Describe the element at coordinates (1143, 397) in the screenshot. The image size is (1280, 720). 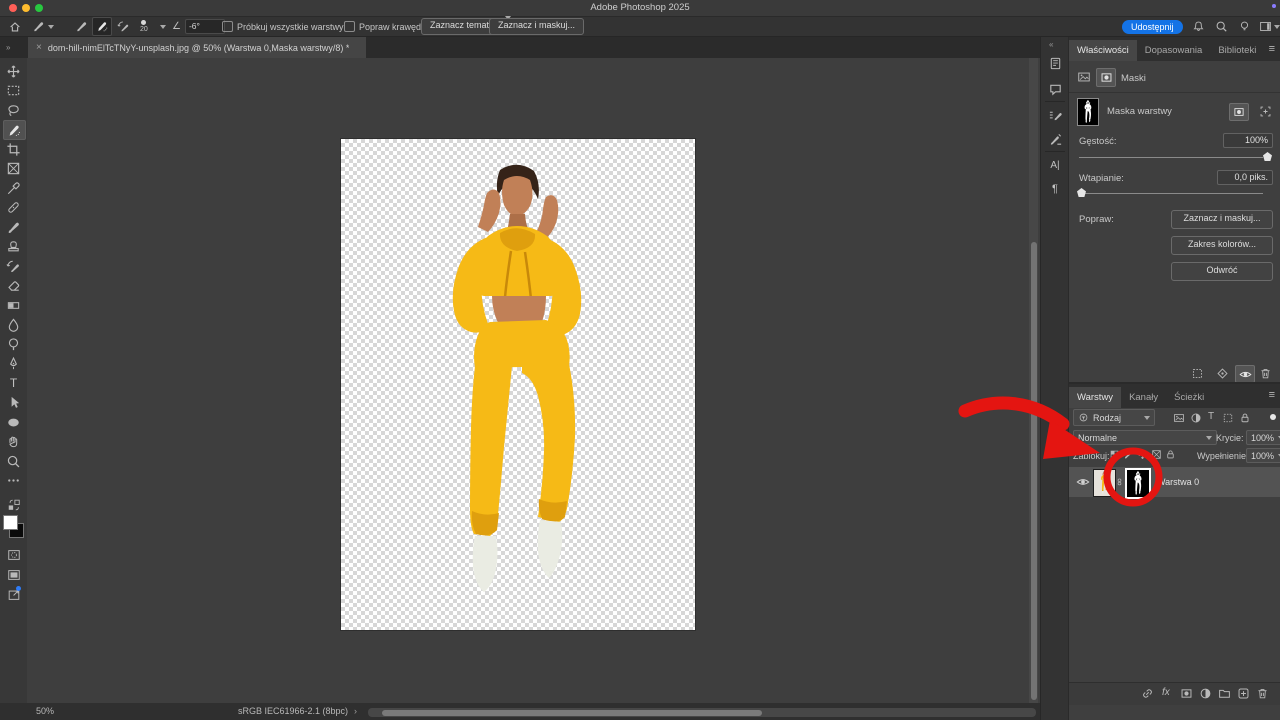
I see `tab-channels: Kanały` at that location.